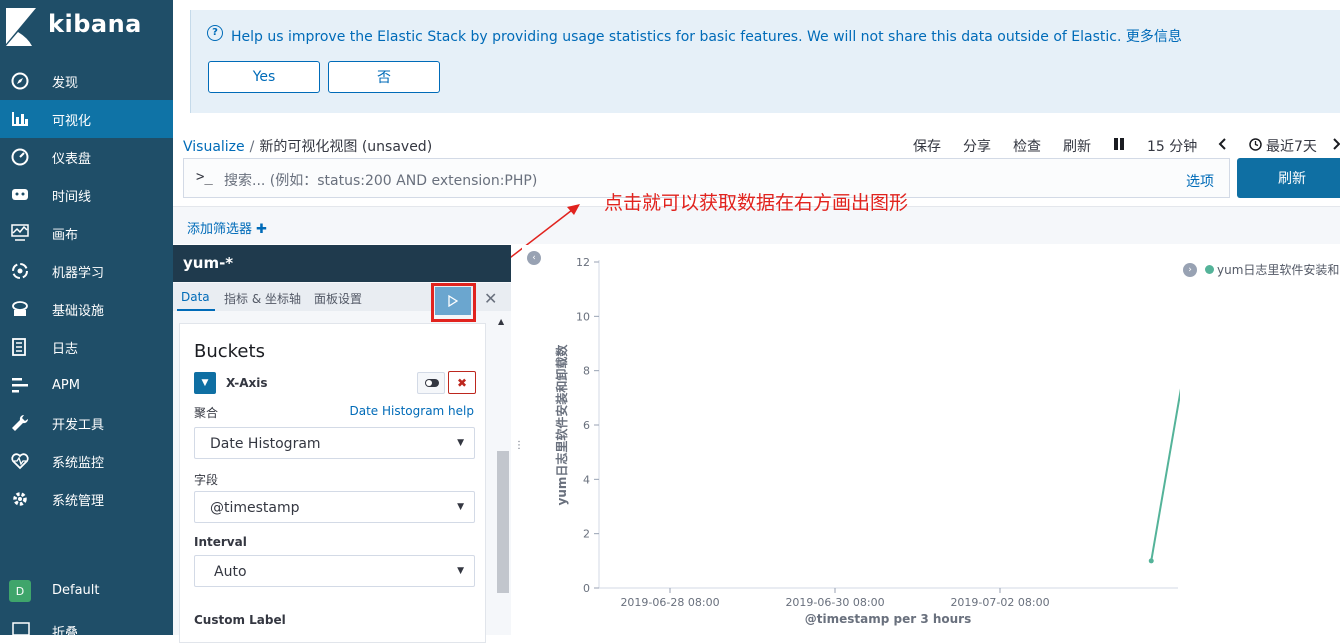 The image size is (1340, 643). What do you see at coordinates (220, 542) in the screenshot?
I see `interval-label: Interval` at bounding box center [220, 542].